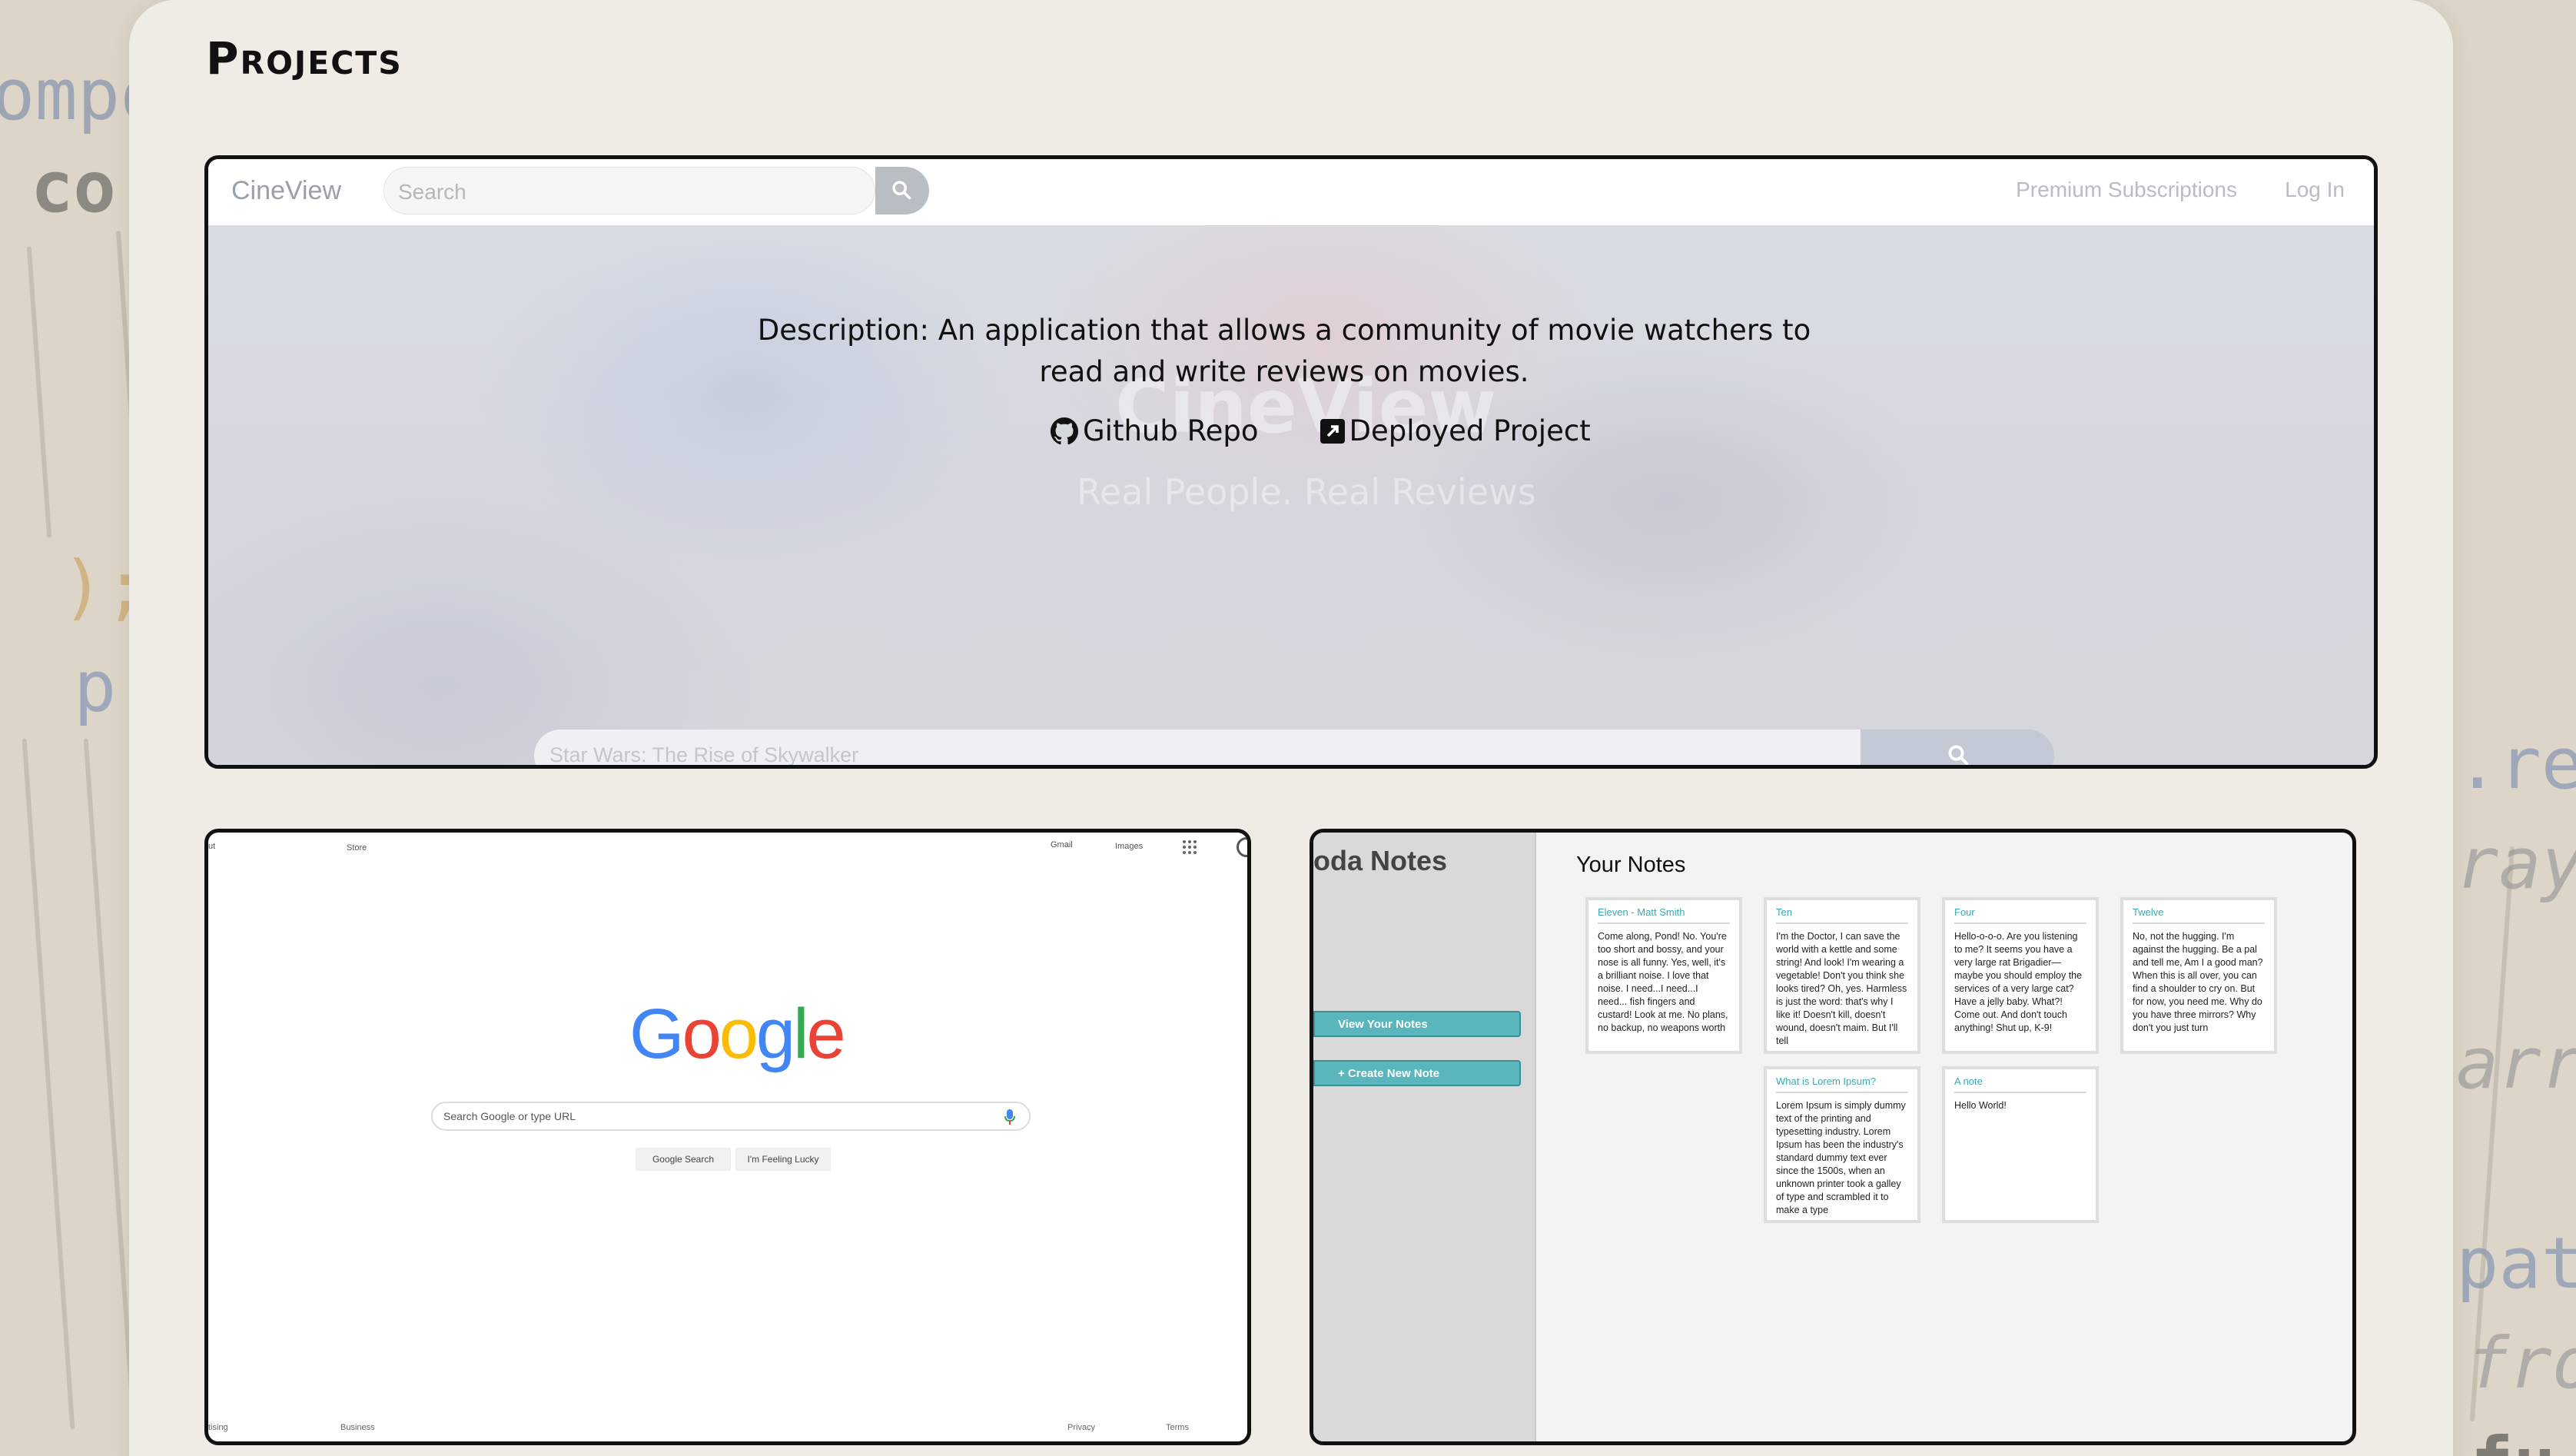 Image resolution: width=2576 pixels, height=1456 pixels. I want to click on create-note-button: + Create New Note, so click(1417, 1073).